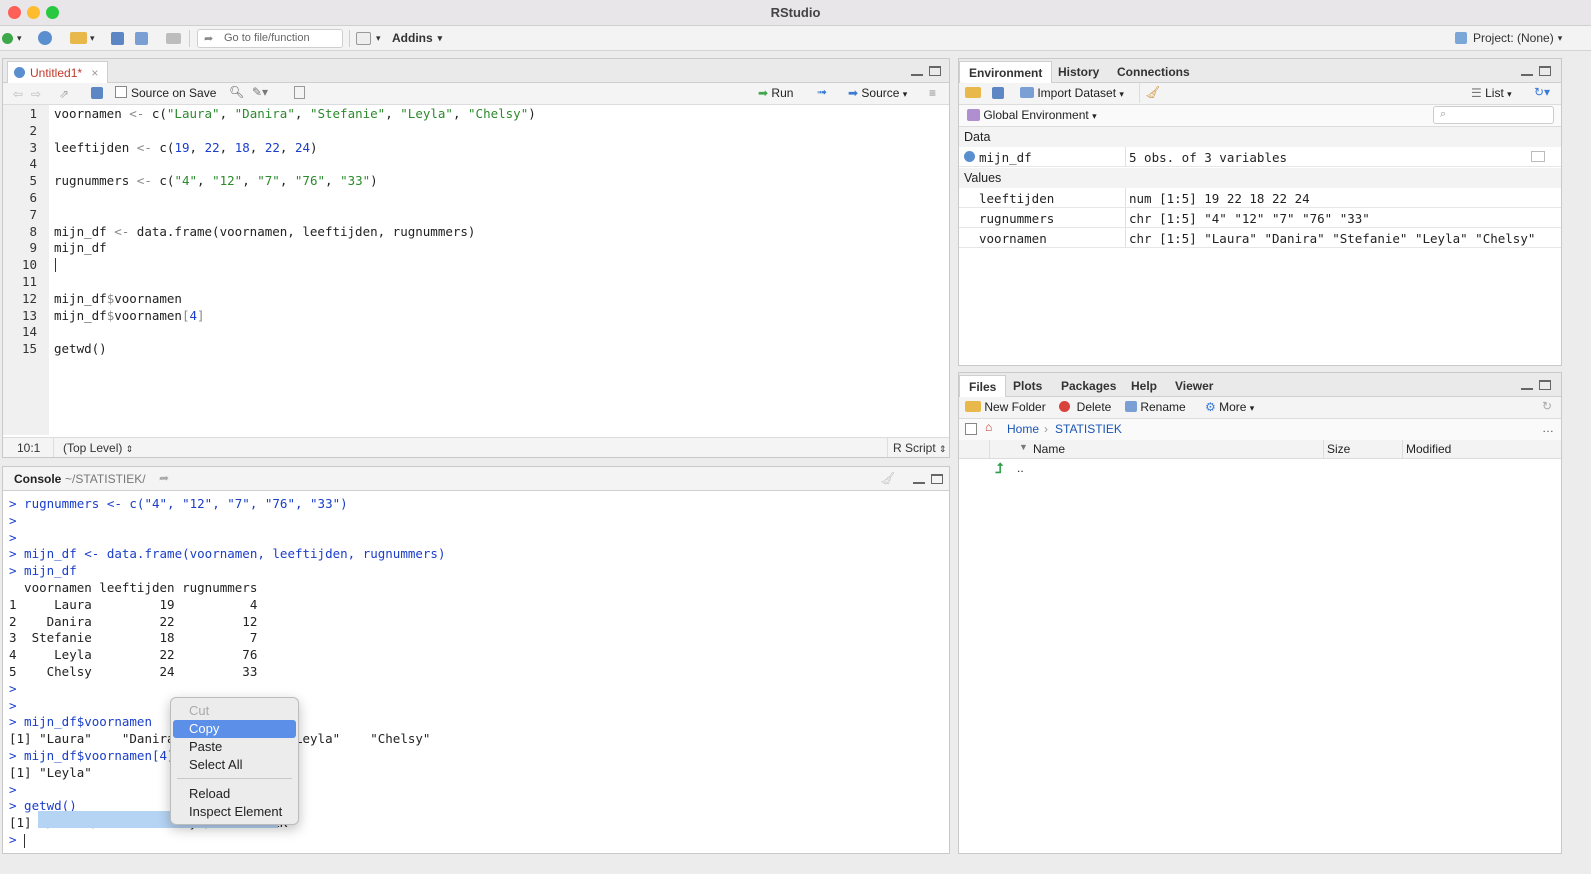  Describe the element at coordinates (1527, 71) in the screenshot. I see `minimize-env-icon` at that location.